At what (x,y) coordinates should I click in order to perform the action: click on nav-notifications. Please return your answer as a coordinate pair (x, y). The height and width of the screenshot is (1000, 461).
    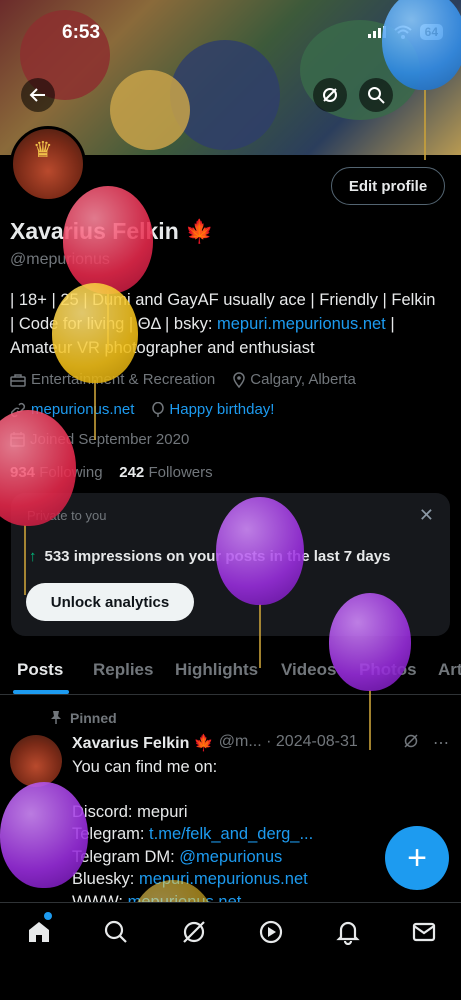
    Looking at the image, I should click on (348, 932).